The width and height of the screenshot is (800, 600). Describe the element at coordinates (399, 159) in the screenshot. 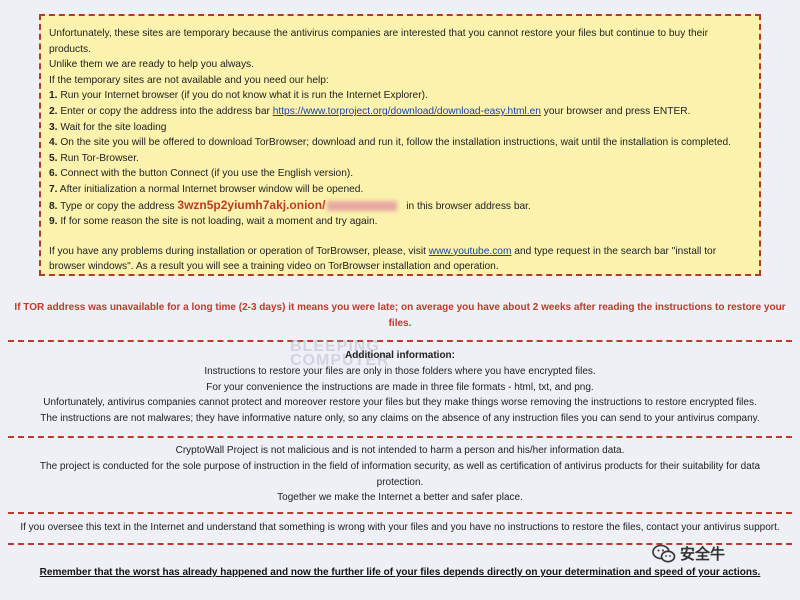

I see `step-5: 5. Run Tor-Browser.` at that location.